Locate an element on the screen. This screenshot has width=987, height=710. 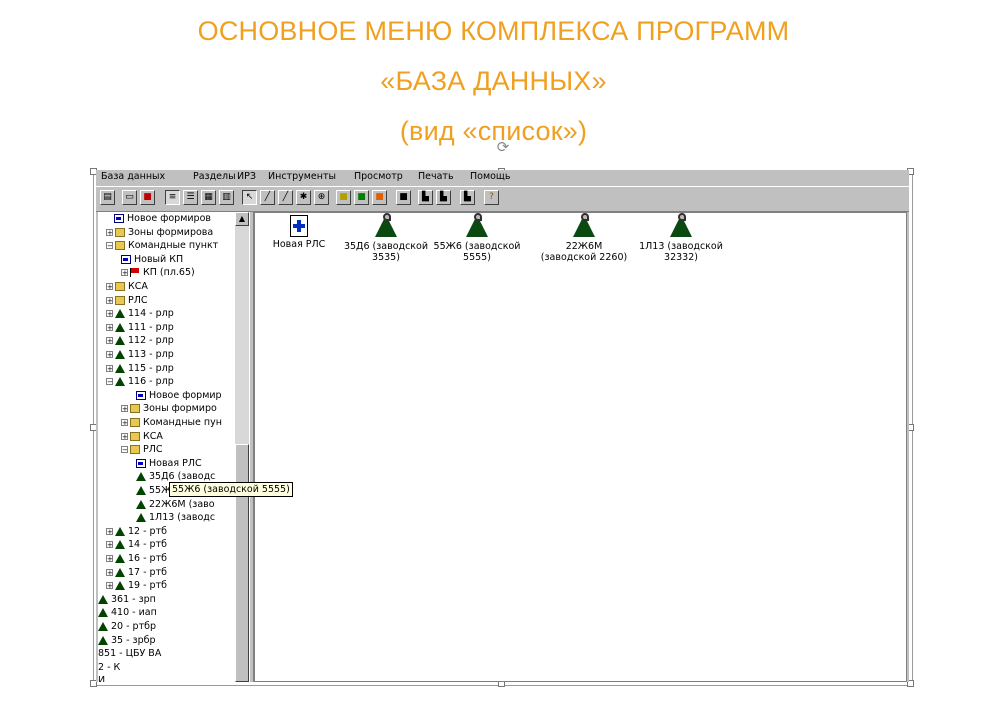
tree-item: 851 - ЦБУ ВА is located at coordinates (129, 653).